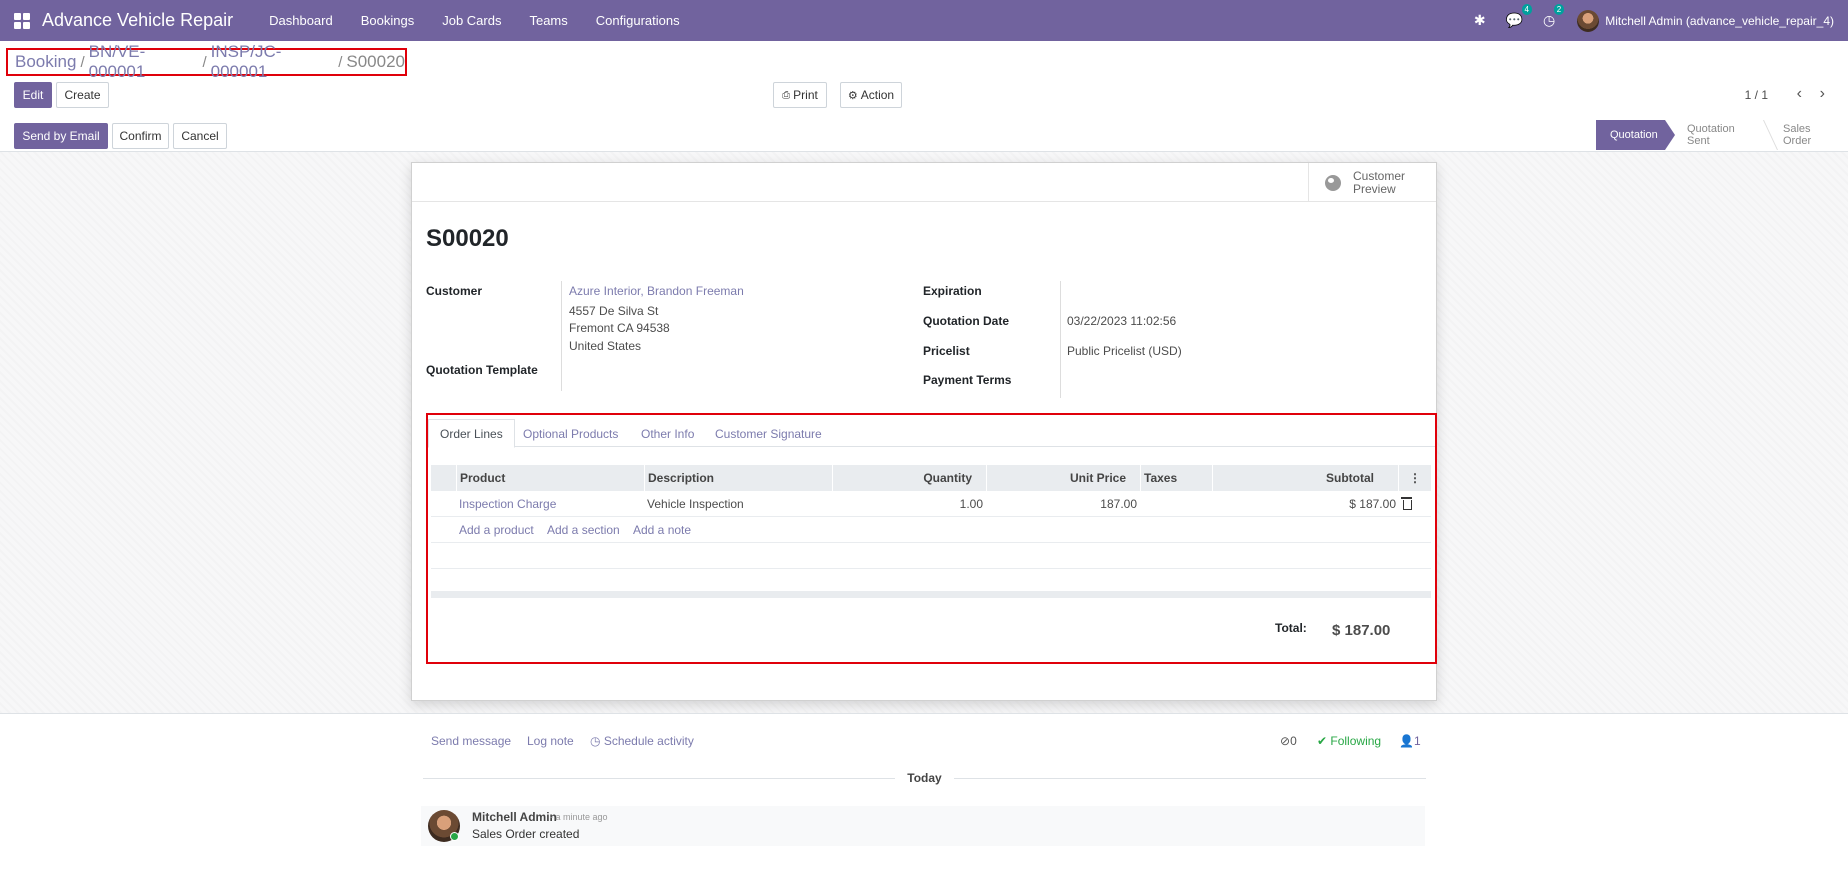 This screenshot has width=1848, height=890. I want to click on col-product: Product, so click(550, 478).